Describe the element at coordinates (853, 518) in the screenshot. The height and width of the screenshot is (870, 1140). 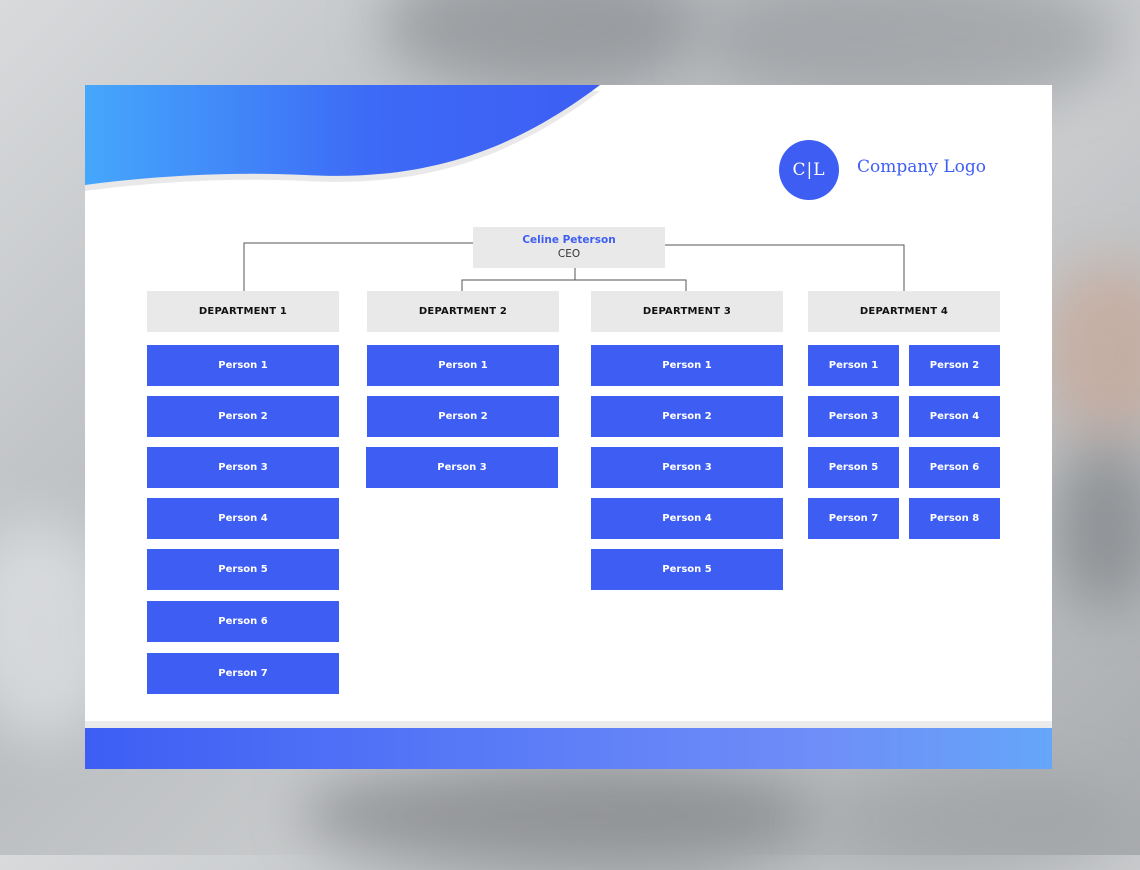
I see `dept-4-person-node: Person 7` at that location.